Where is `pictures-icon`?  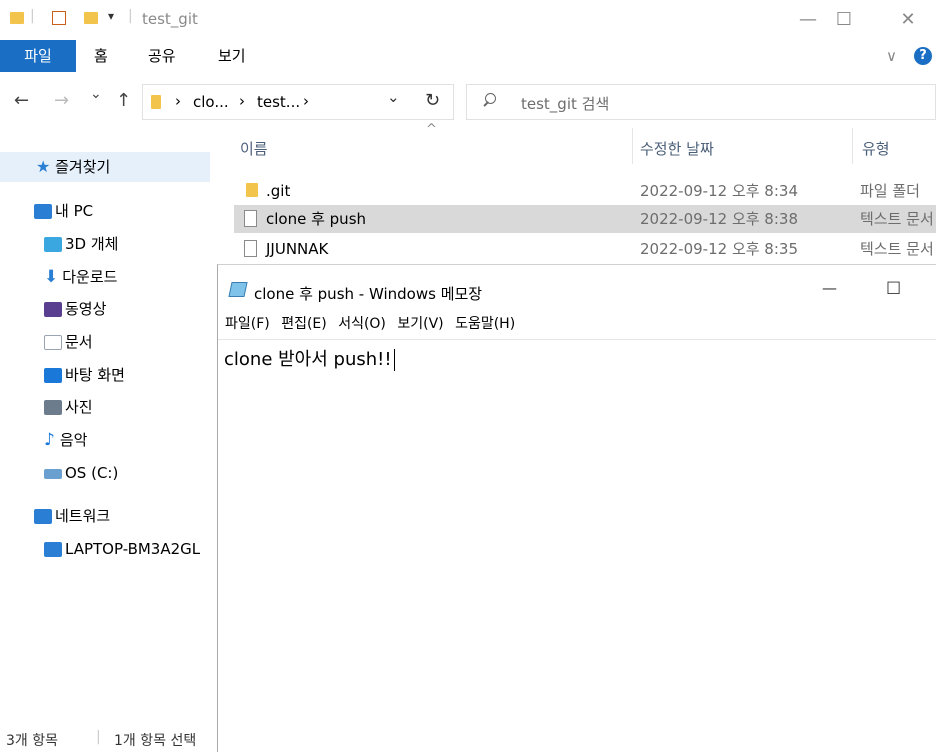
pictures-icon is located at coordinates (53, 407).